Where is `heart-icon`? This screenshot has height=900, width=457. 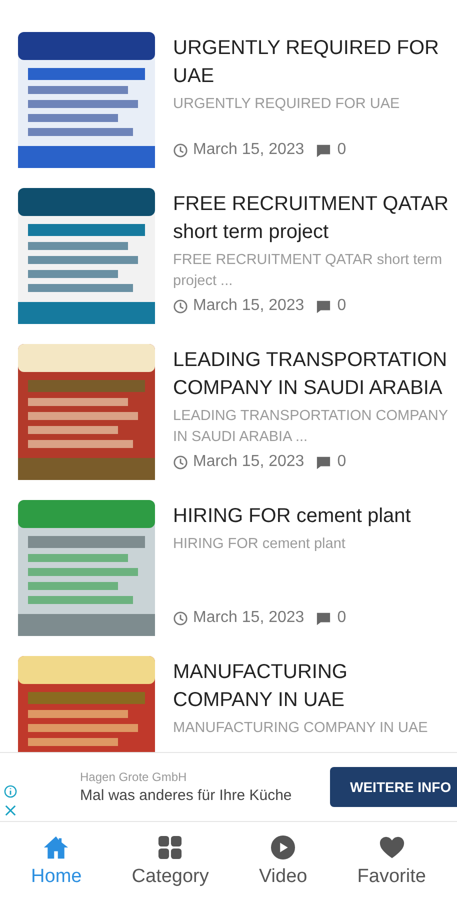
heart-icon is located at coordinates (391, 847).